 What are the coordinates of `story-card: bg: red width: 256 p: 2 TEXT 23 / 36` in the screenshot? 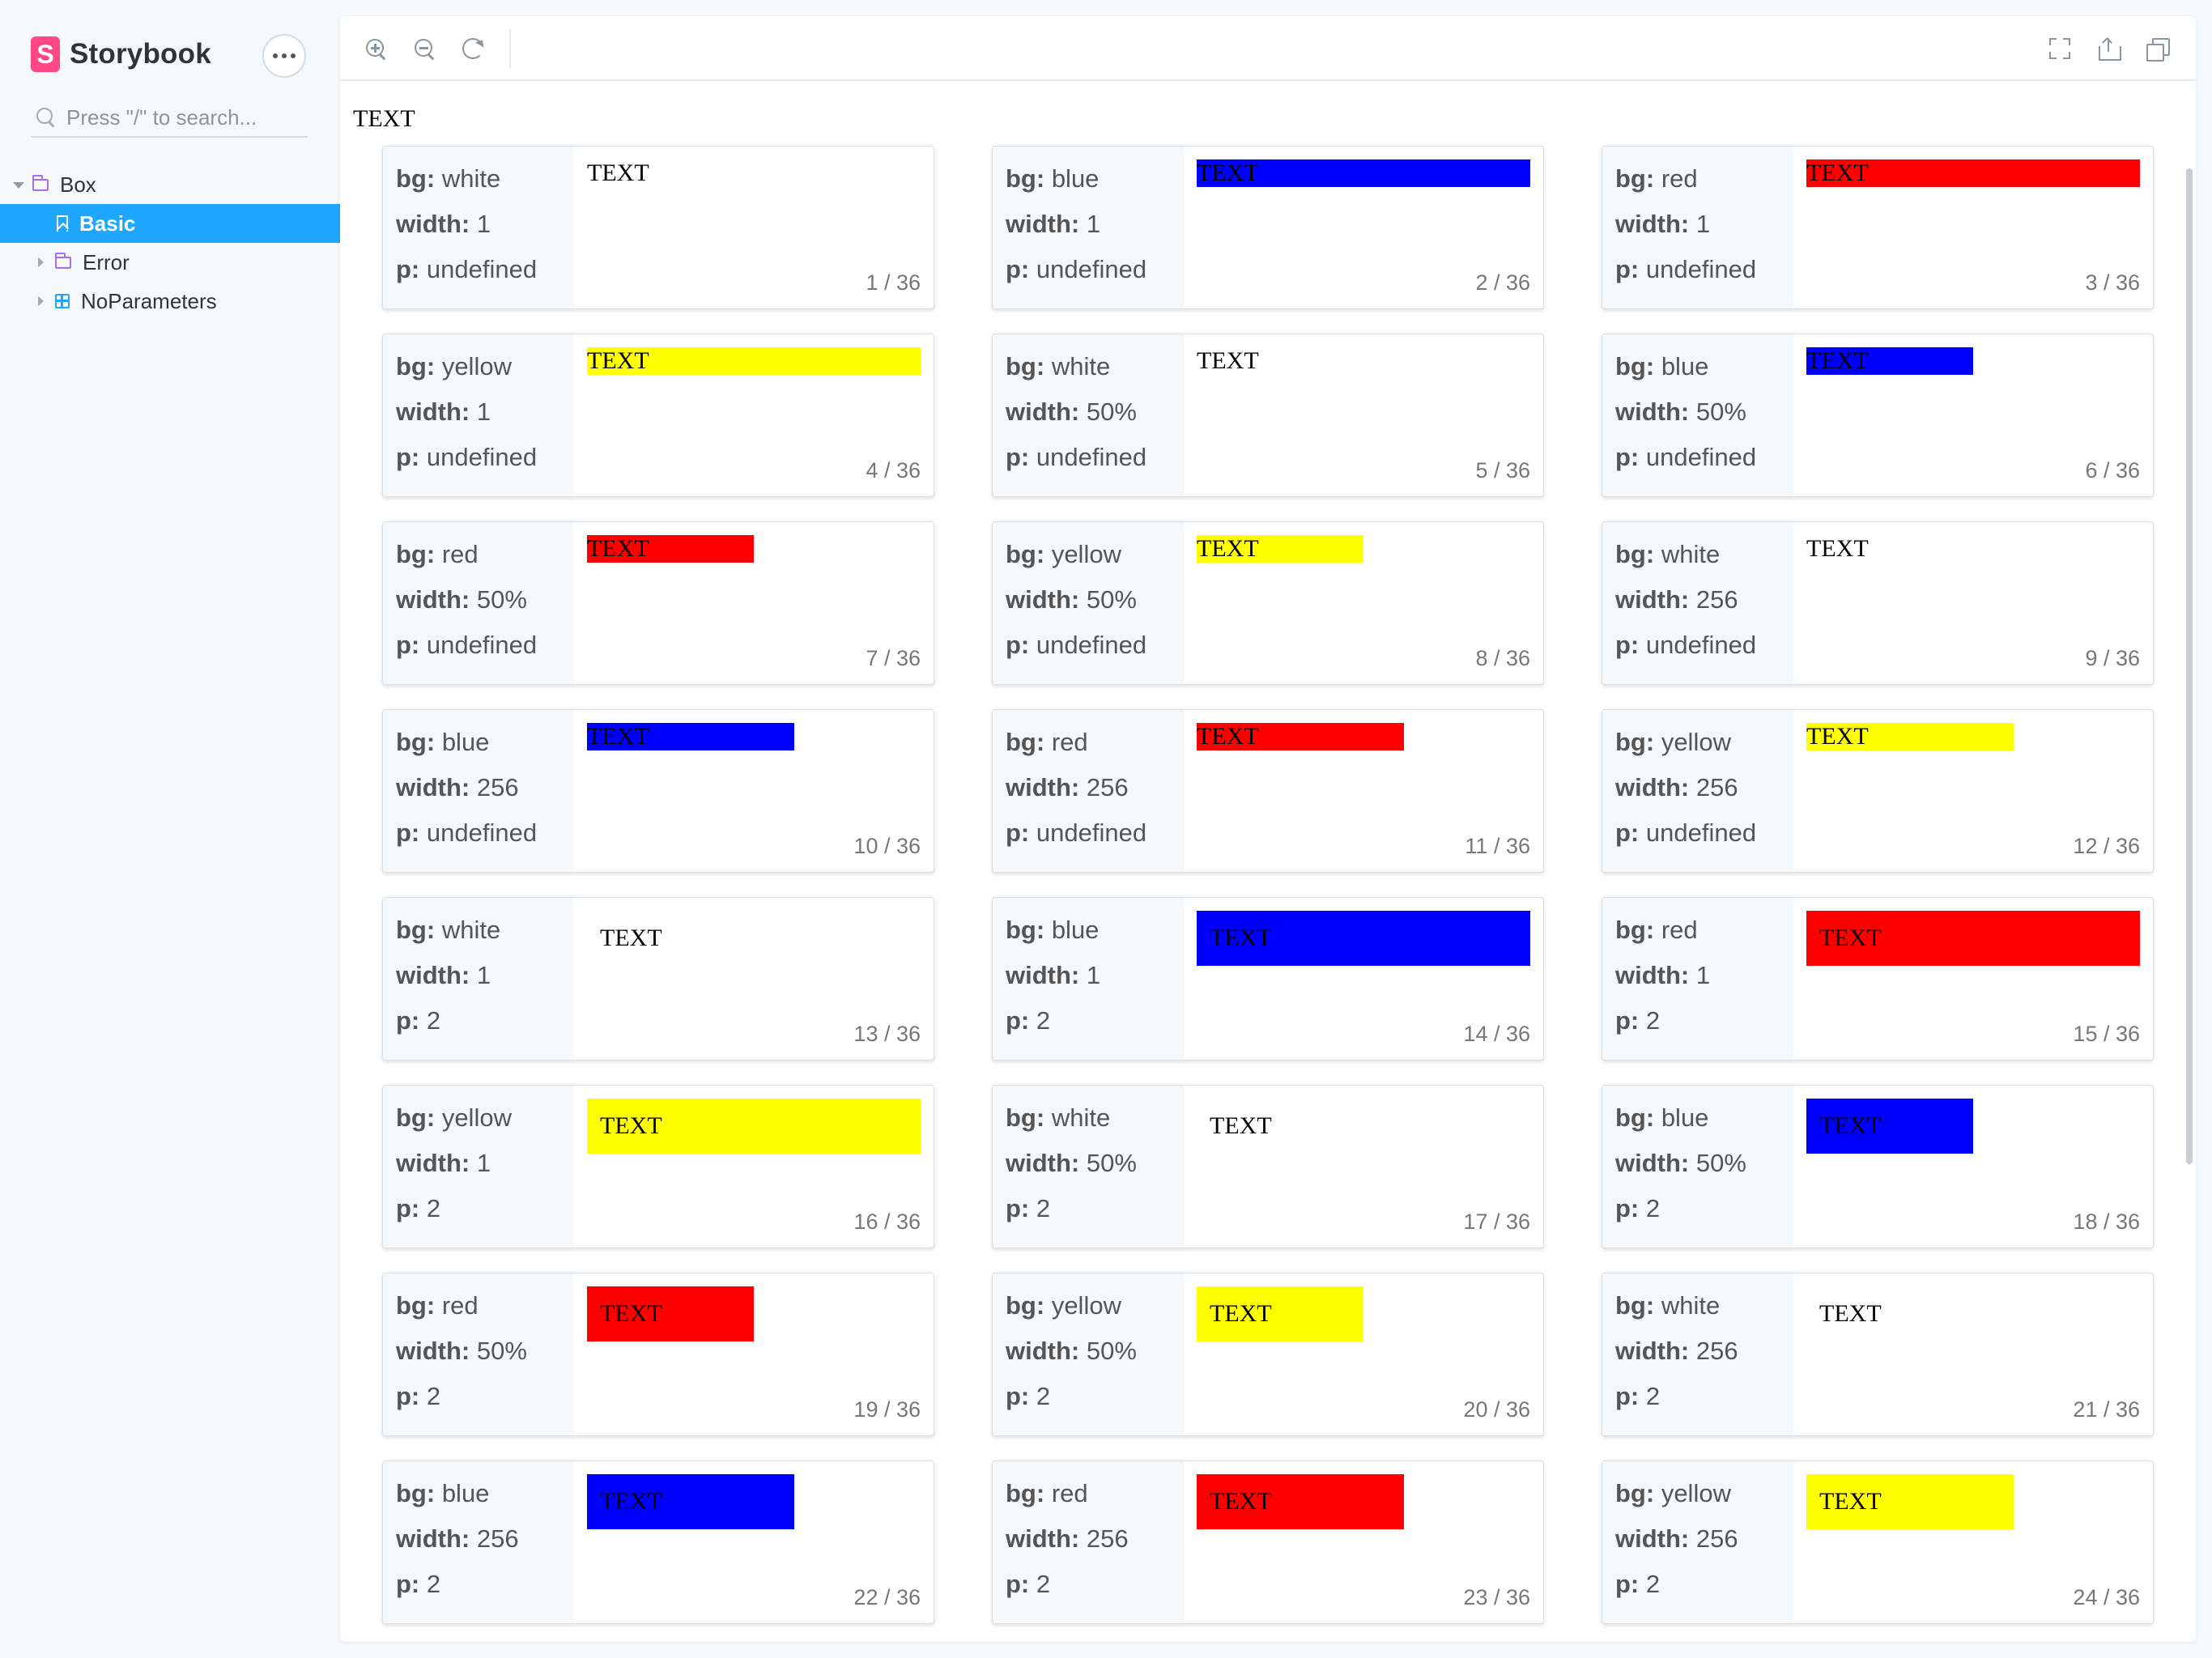 It's located at (1268, 1542).